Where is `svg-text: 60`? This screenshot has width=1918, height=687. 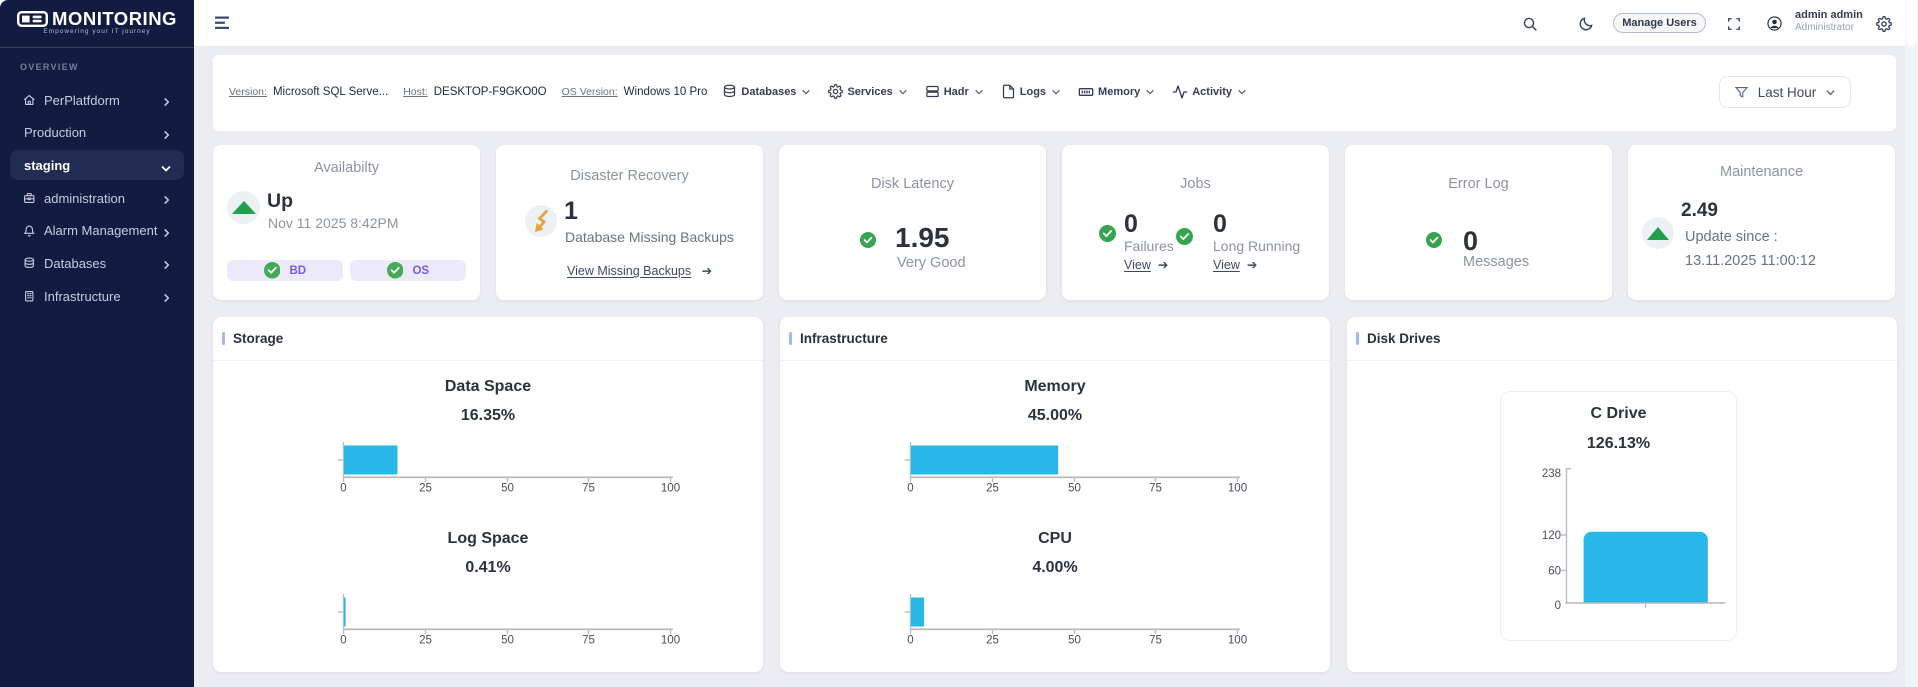 svg-text: 60 is located at coordinates (1554, 572).